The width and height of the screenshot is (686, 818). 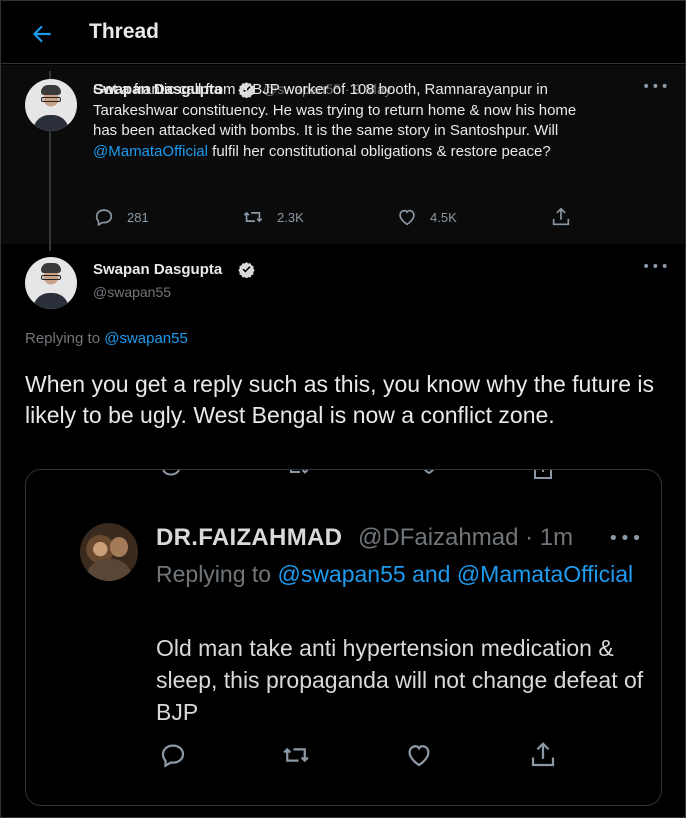 What do you see at coordinates (150, 151) in the screenshot?
I see `mention-link: @MamataOfficial` at bounding box center [150, 151].